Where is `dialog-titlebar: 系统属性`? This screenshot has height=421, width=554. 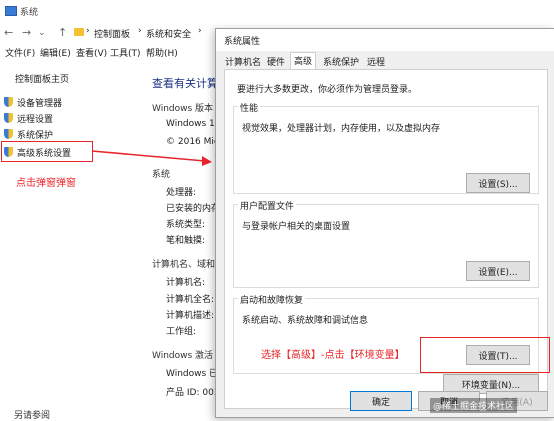 dialog-titlebar: 系统属性 is located at coordinates (385, 40).